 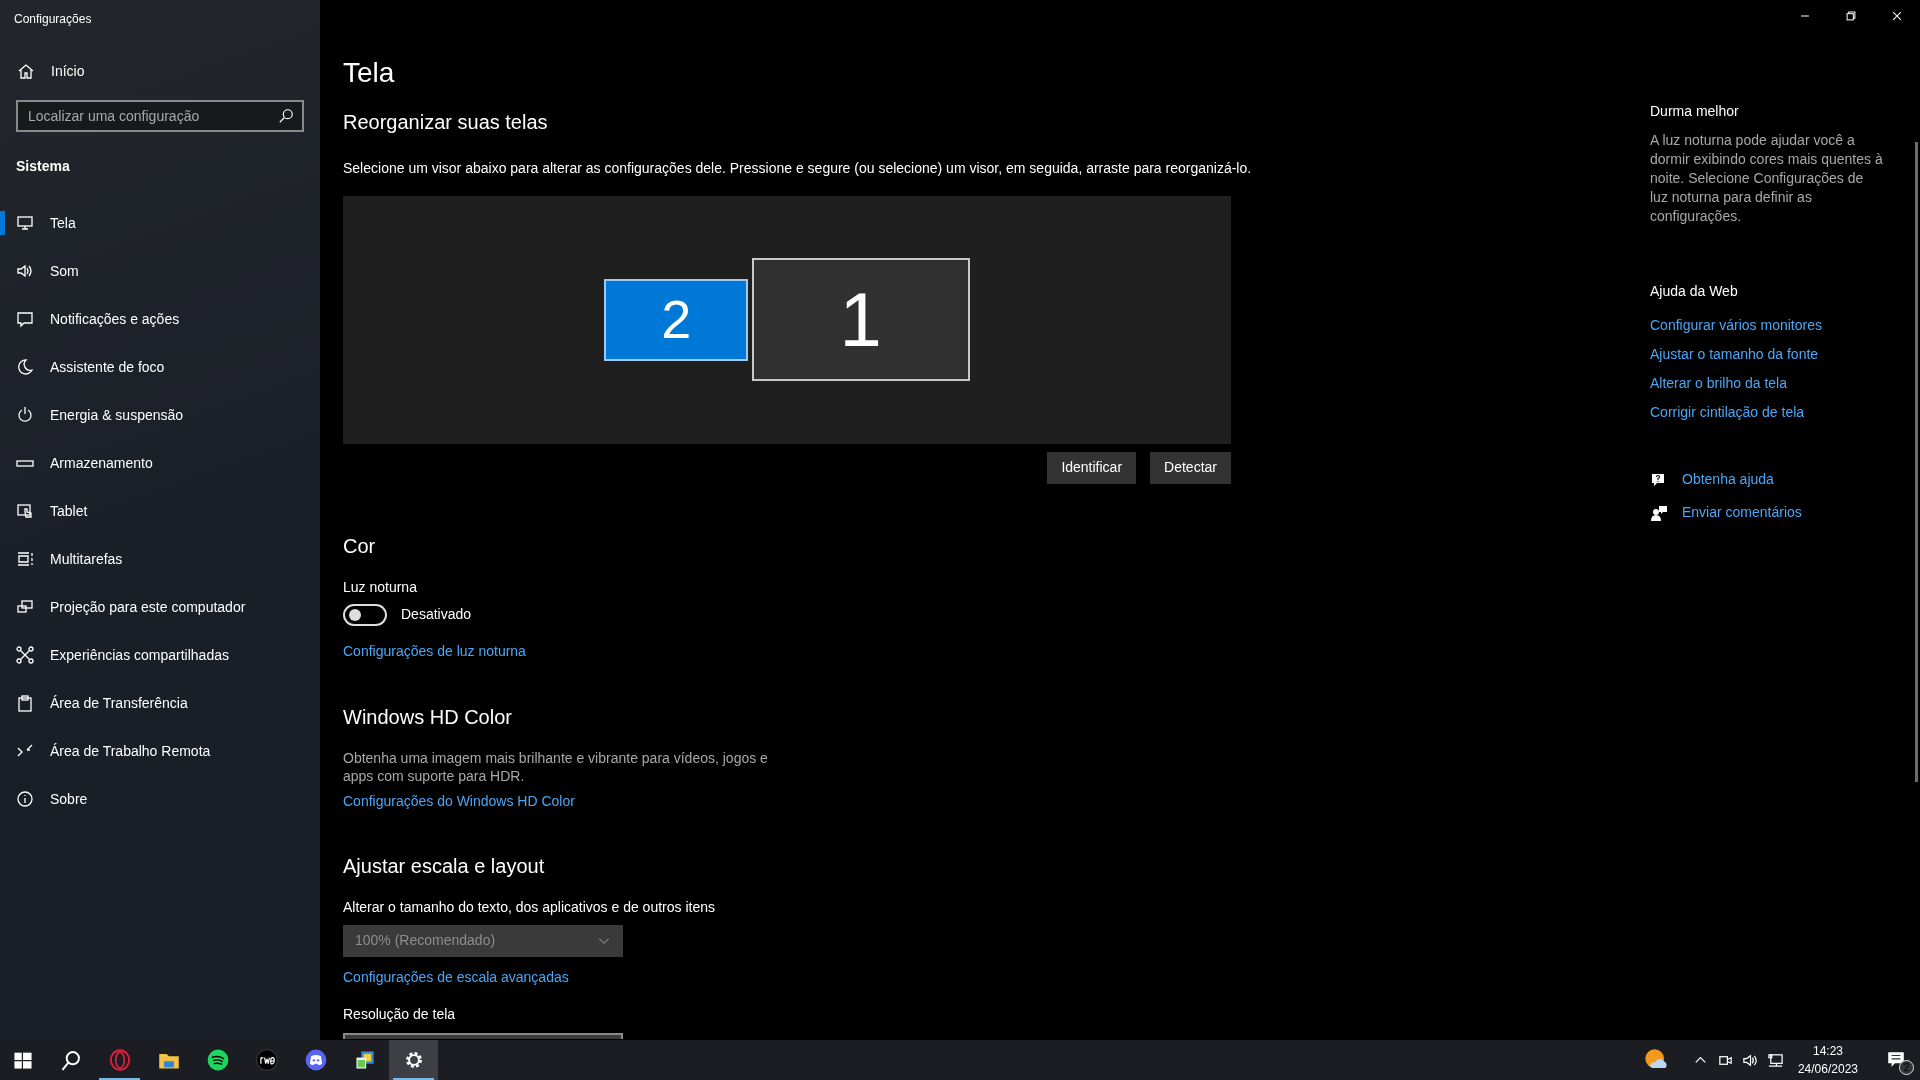 What do you see at coordinates (1782, 412) in the screenshot?
I see `help-link: Corrigir cintilação de tela` at bounding box center [1782, 412].